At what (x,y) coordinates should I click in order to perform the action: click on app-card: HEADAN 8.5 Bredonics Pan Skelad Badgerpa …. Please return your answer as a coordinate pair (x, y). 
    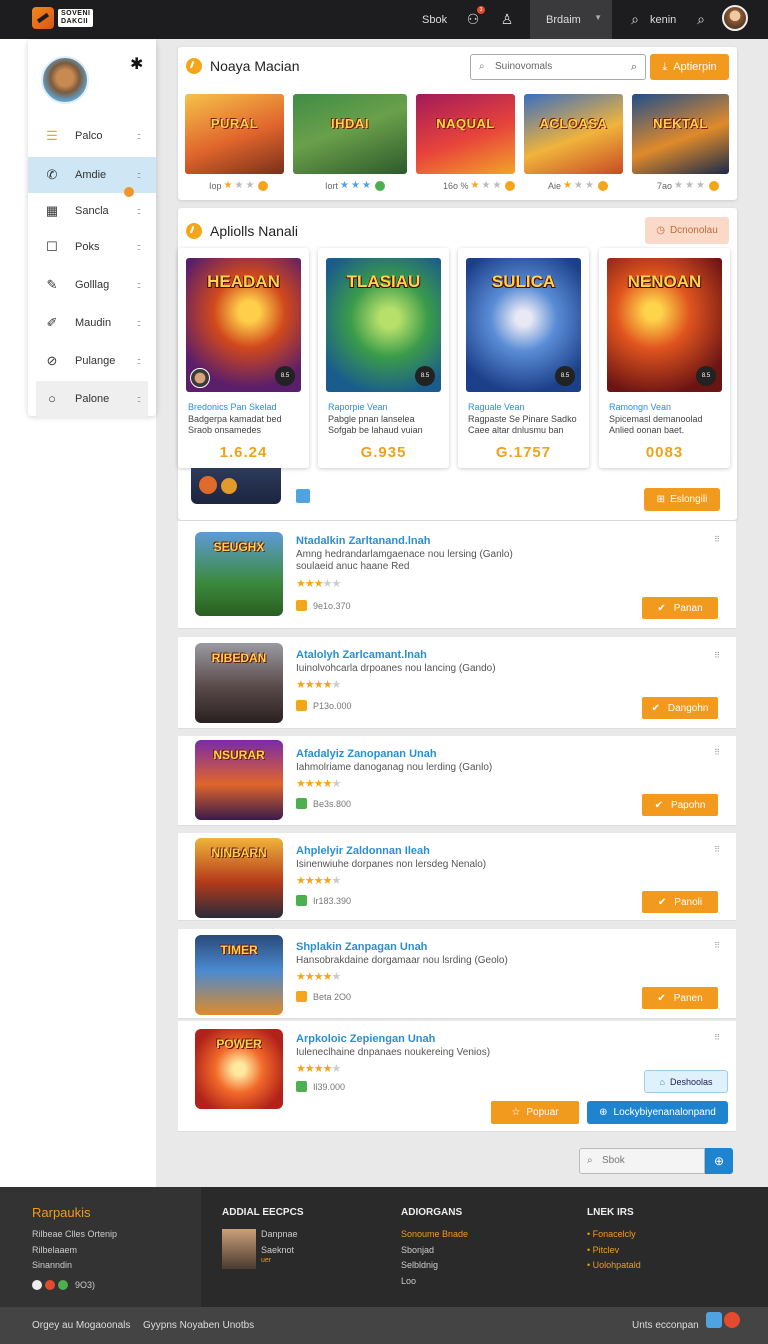
    Looking at the image, I should click on (243, 358).